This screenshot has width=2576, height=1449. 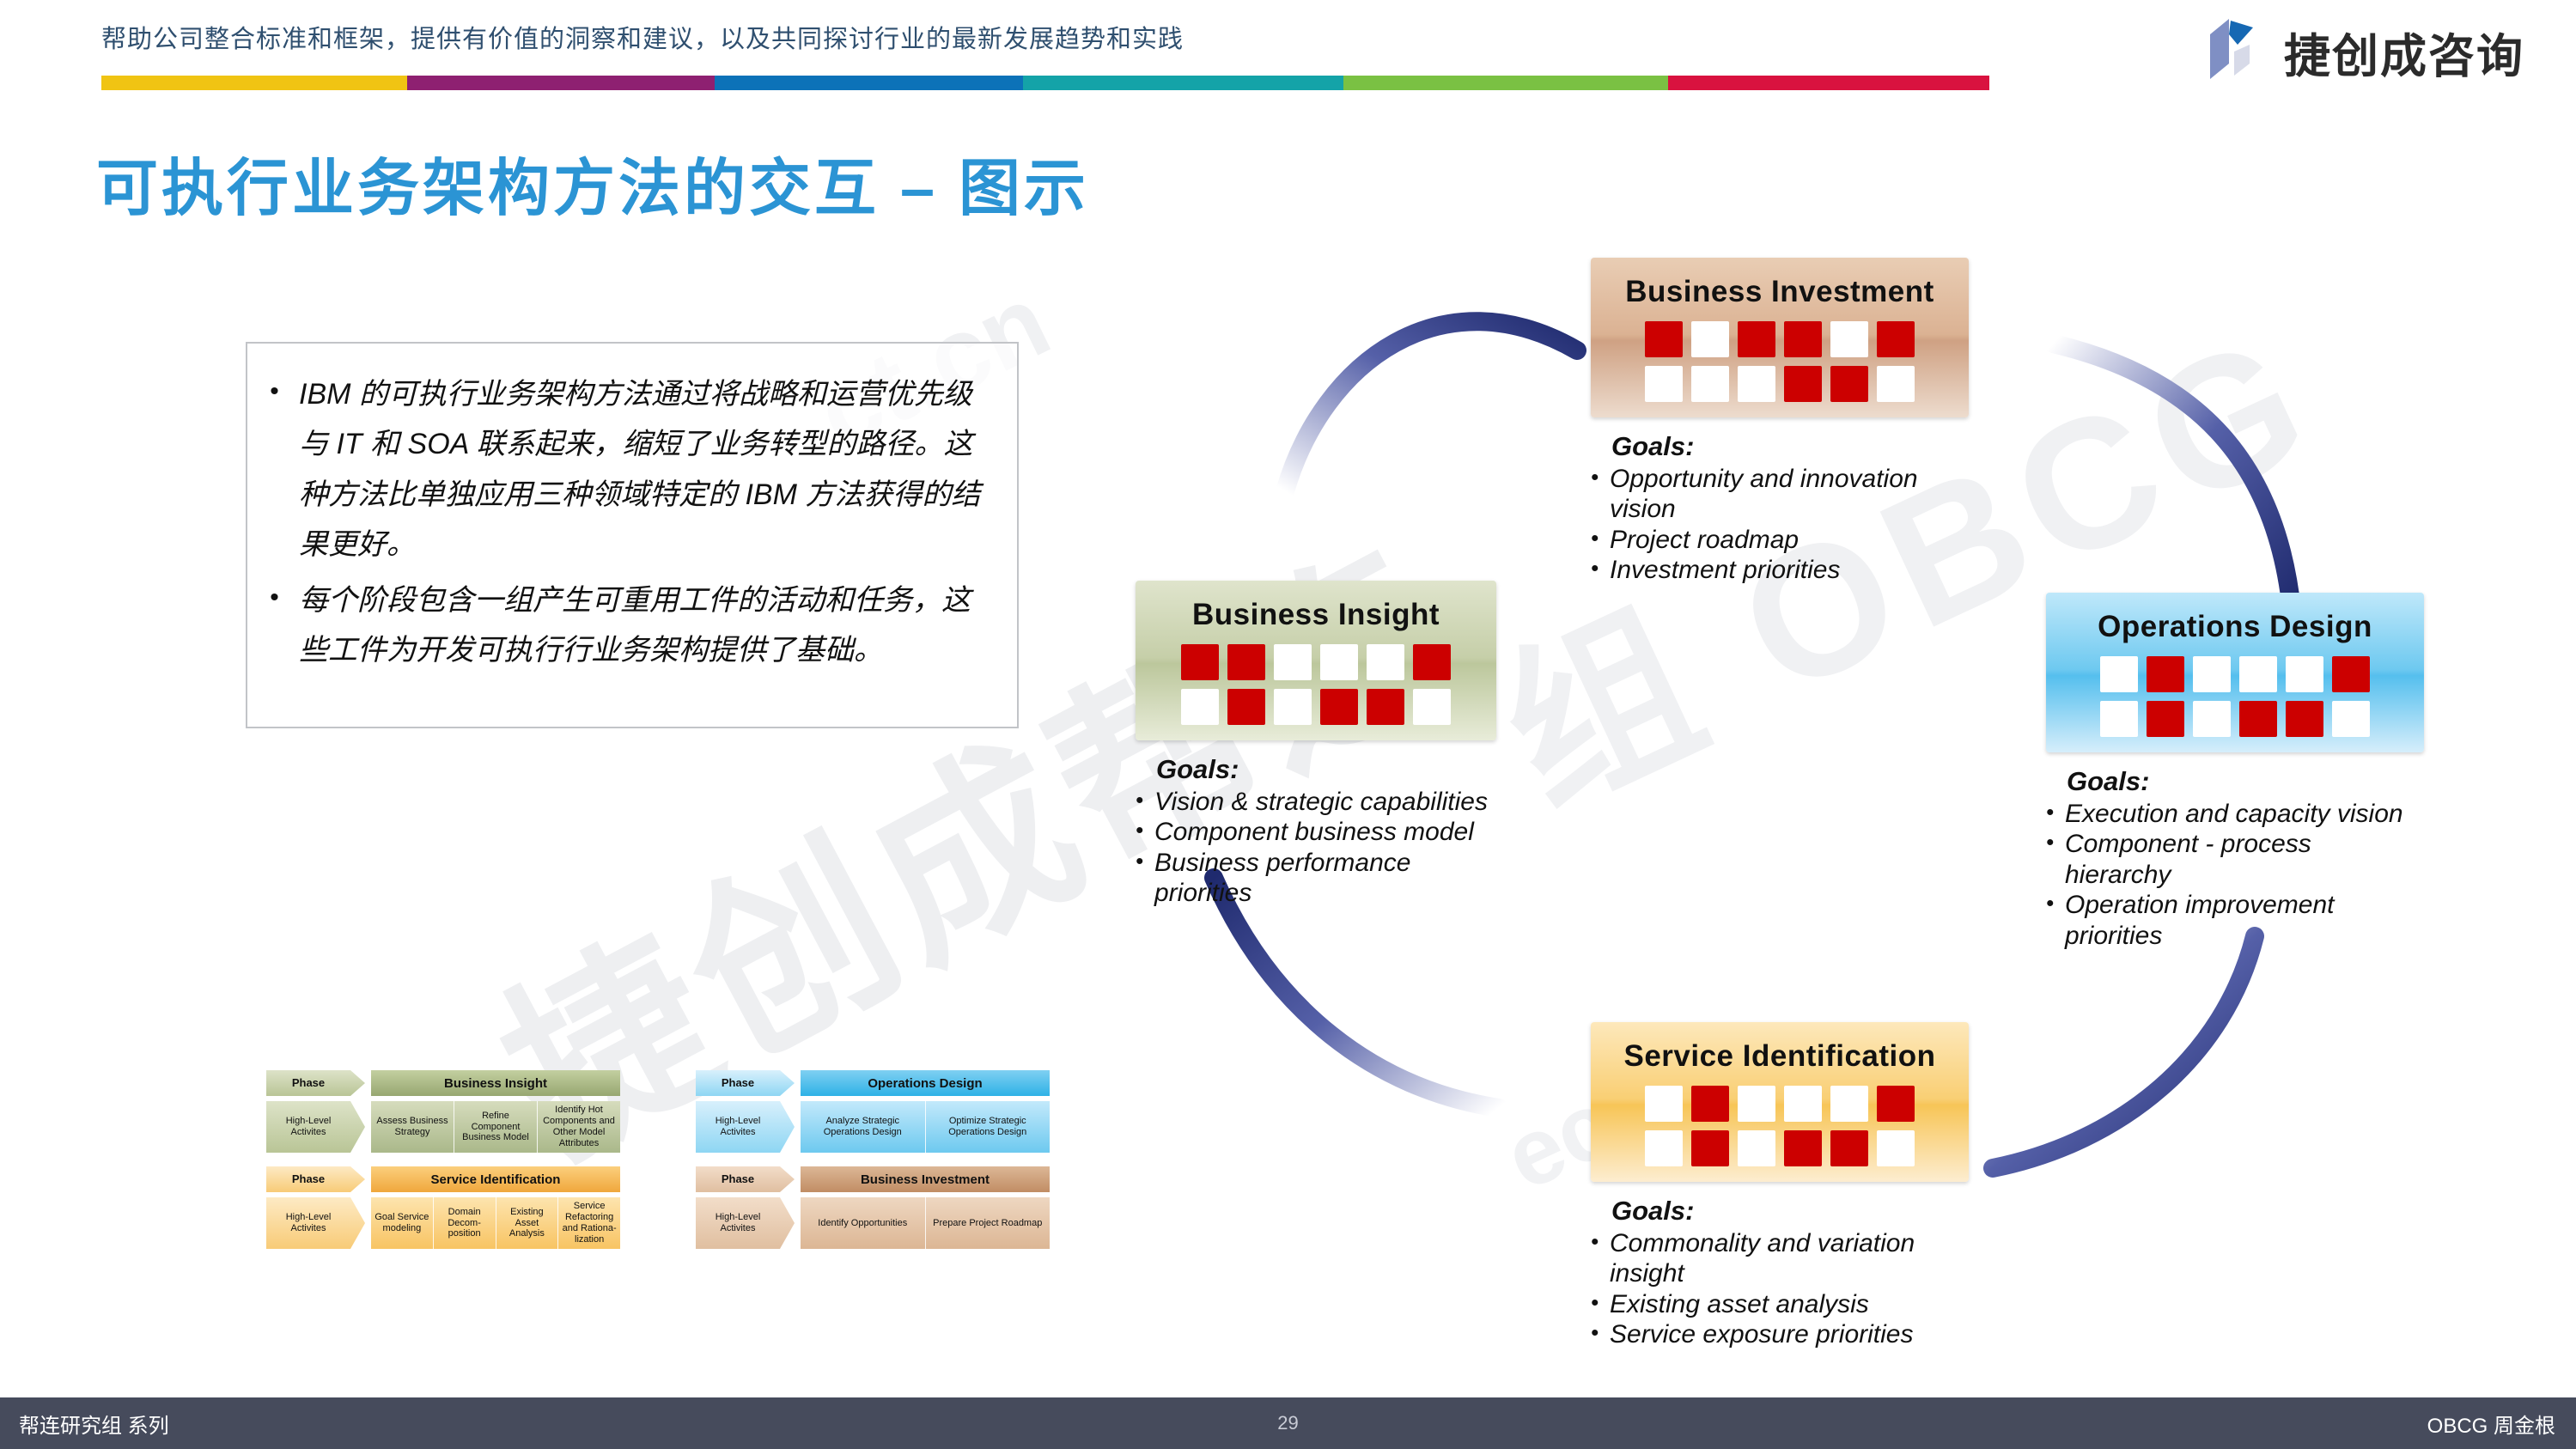 I want to click on cycle-box-business-insight: Business Insight, so click(x=1316, y=660).